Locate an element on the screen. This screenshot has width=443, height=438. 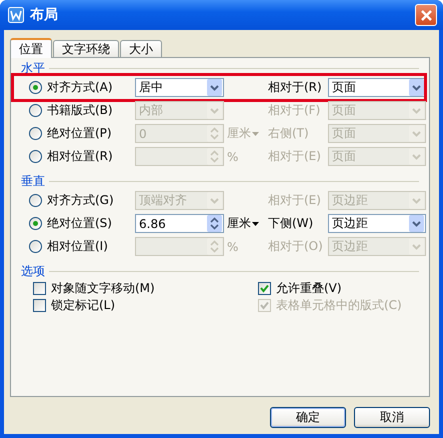
radio-label: 书籍版式(B) is located at coordinates (80, 110).